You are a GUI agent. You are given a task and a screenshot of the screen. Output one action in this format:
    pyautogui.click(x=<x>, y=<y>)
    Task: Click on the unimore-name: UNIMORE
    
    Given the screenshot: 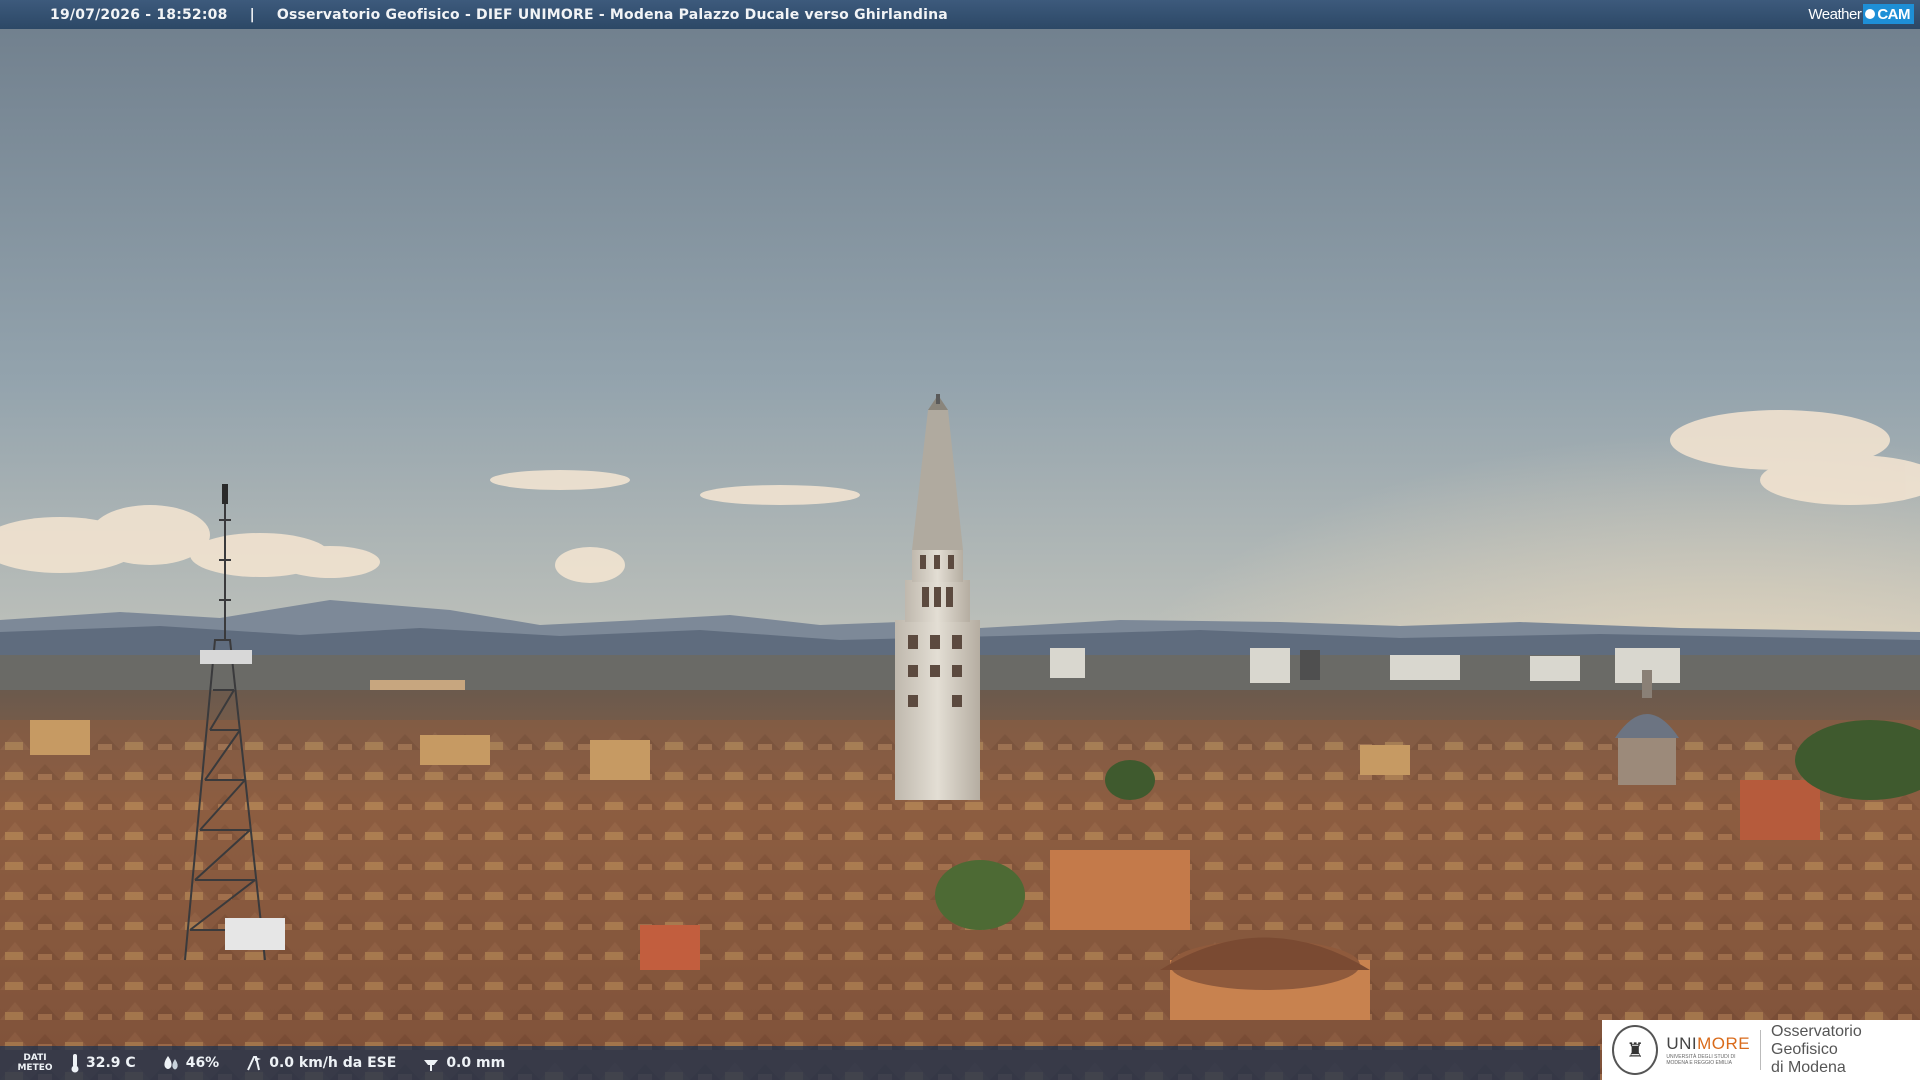 What is the action you would take?
    pyautogui.click(x=1708, y=1044)
    